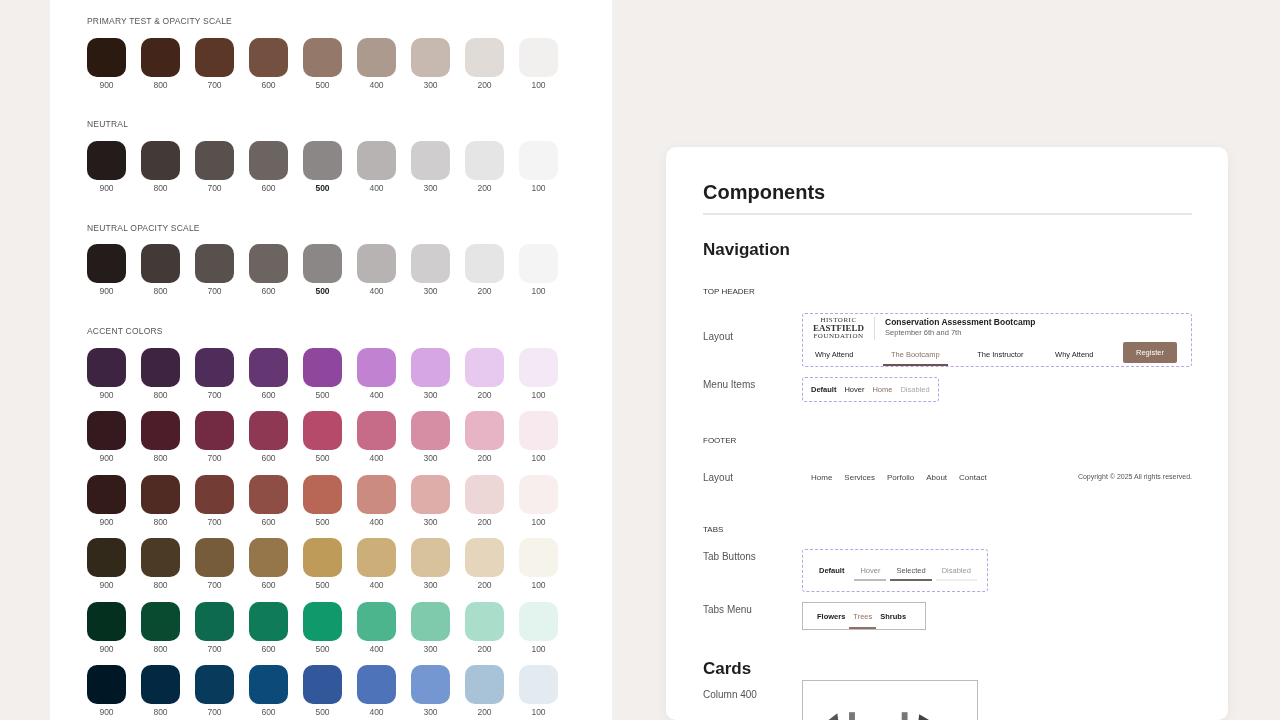 This screenshot has width=1280, height=720. Describe the element at coordinates (727, 668) in the screenshot. I see `section-heading: Cards` at that location.